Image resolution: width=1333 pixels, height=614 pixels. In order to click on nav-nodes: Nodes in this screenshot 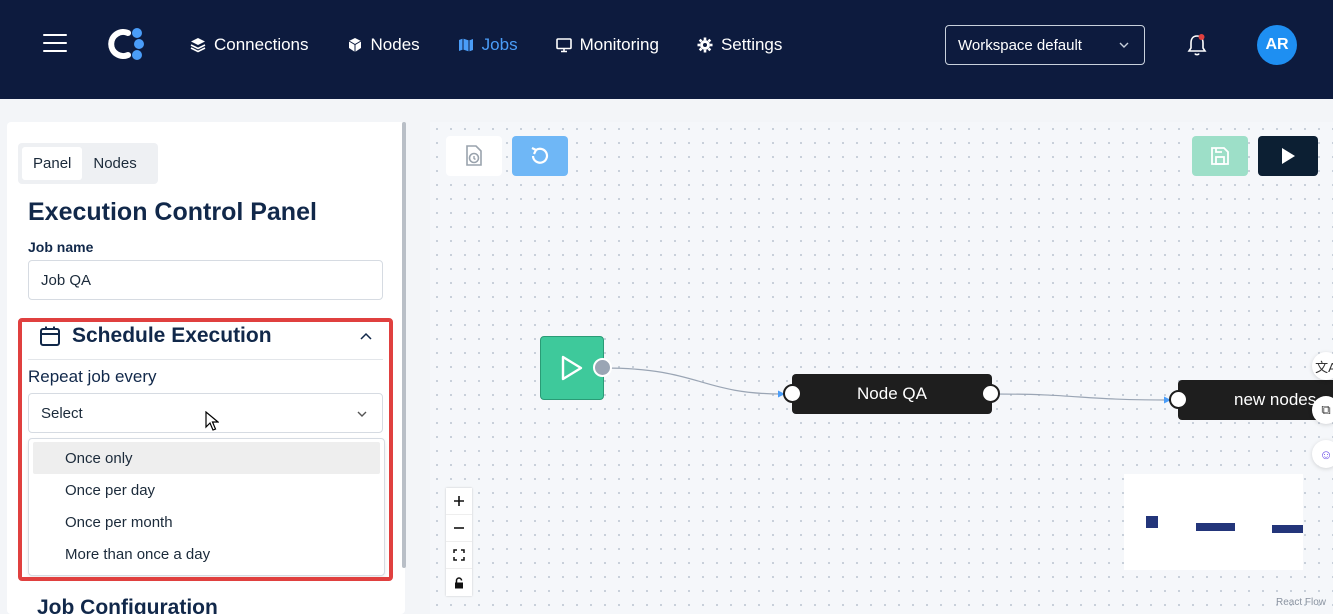, I will do `click(383, 45)`.